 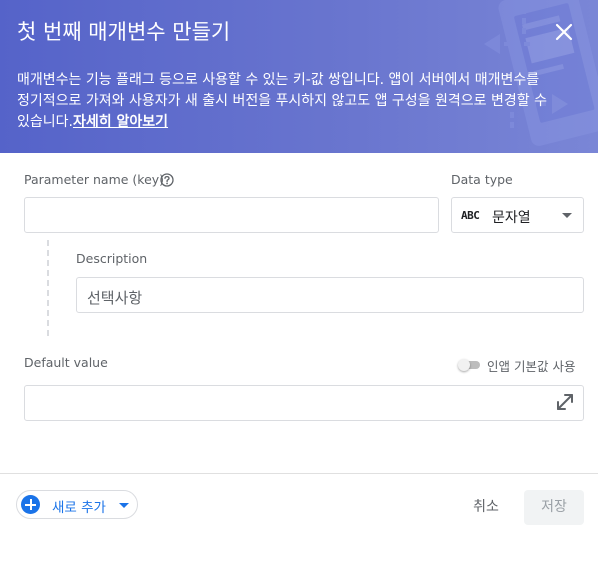 I want to click on data-type-select: ABC 문자열, so click(x=517, y=215).